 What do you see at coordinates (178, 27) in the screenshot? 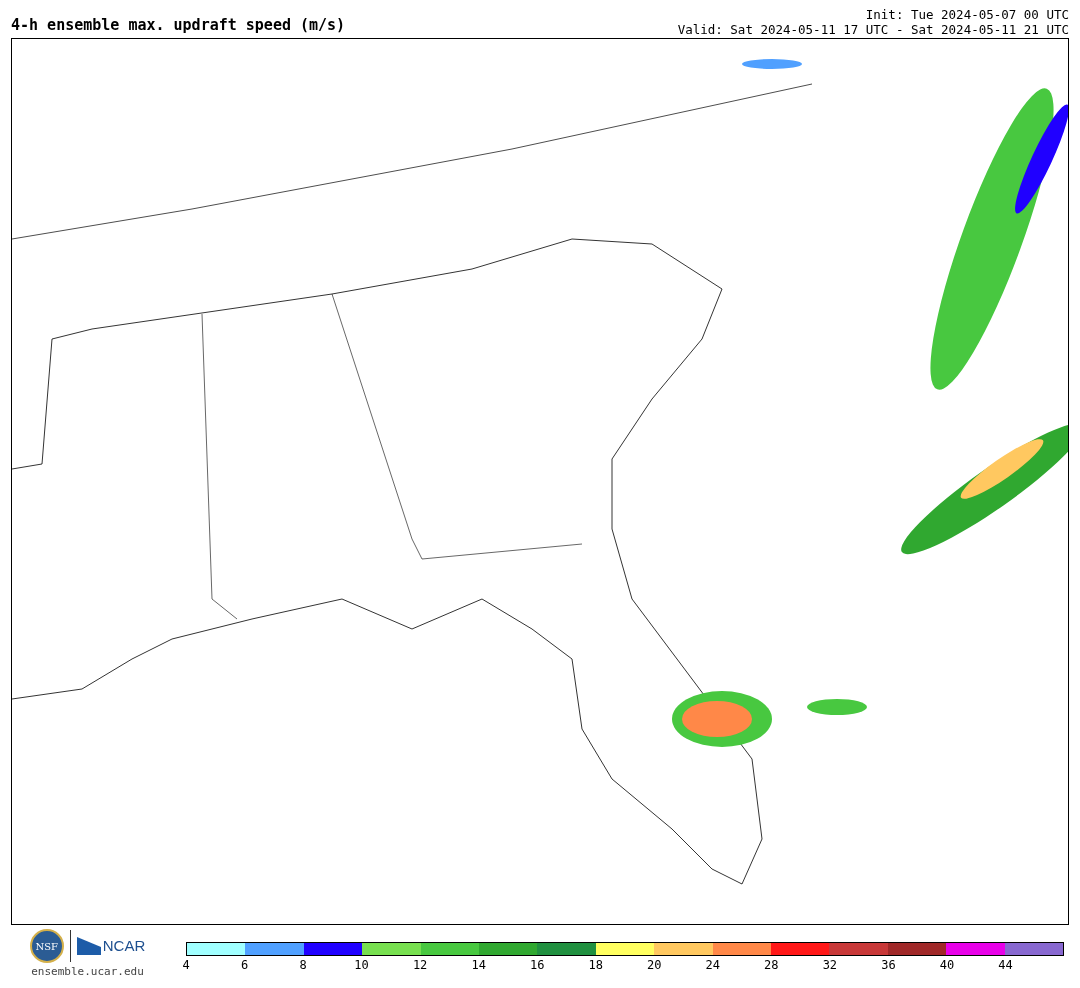
I see `chart-title: 4-h ensemble max. updraft speed (m/s)` at bounding box center [178, 27].